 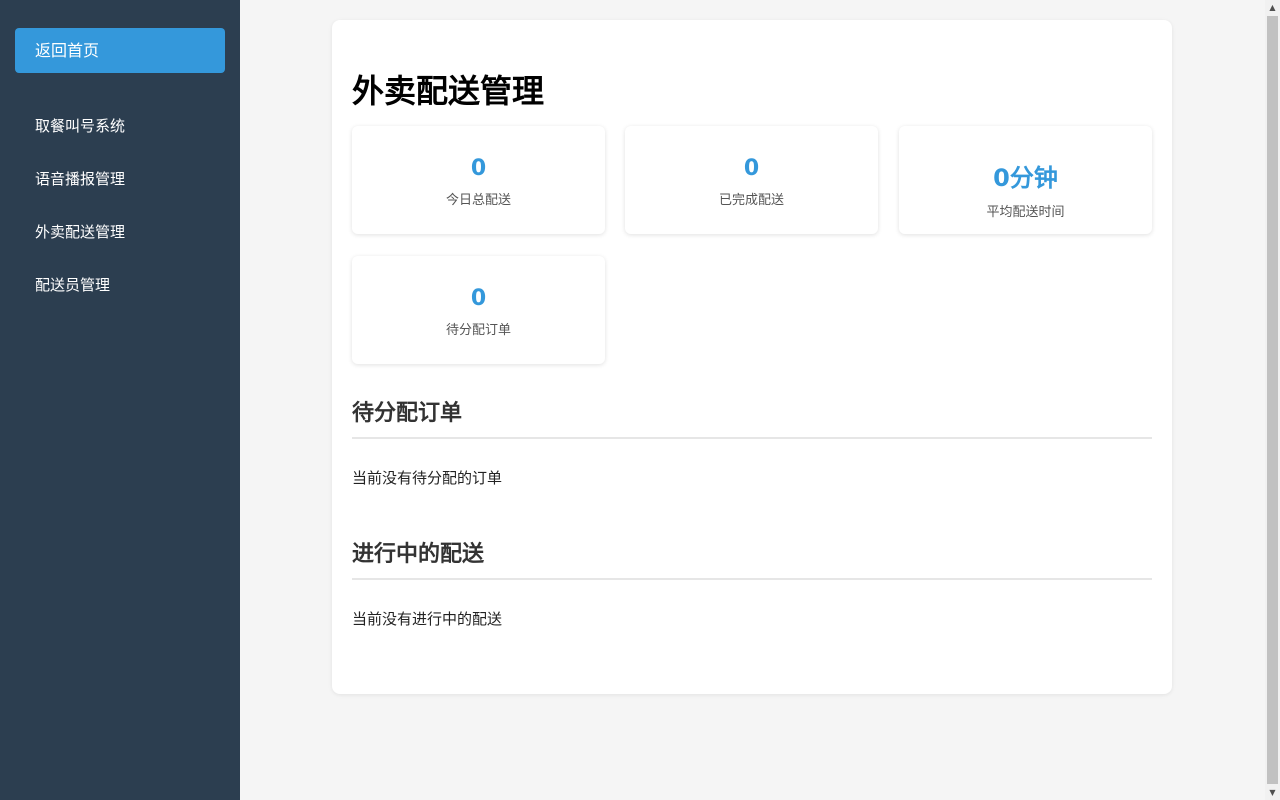 What do you see at coordinates (752, 558) in the screenshot?
I see `section-title-active-deliveries: 进行中的配送` at bounding box center [752, 558].